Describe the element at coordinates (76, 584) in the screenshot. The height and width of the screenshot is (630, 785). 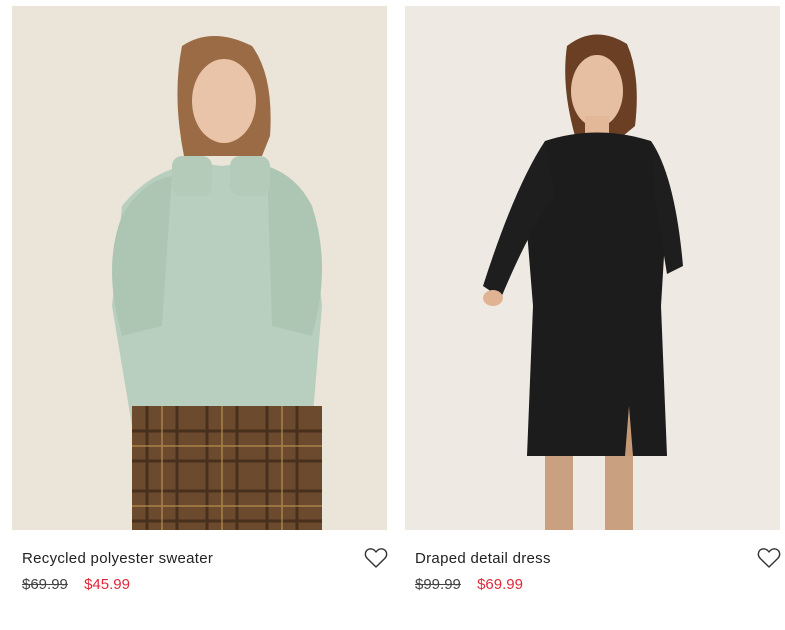
I see `product-prices: $69.99 $45.99` at that location.